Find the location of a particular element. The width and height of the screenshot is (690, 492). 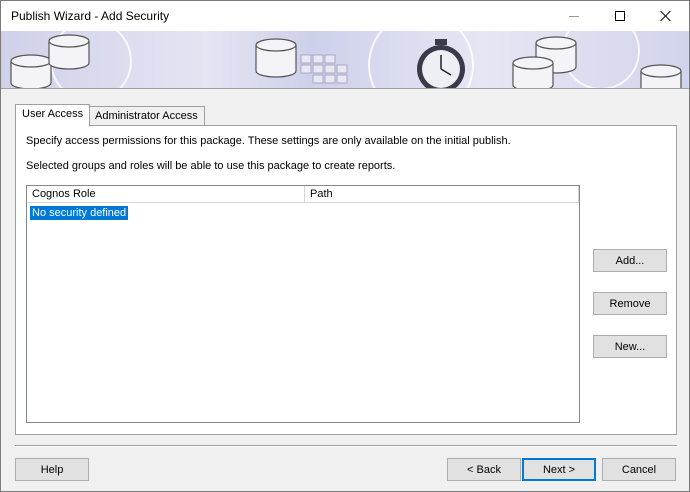

footer-divider is located at coordinates (346, 446).